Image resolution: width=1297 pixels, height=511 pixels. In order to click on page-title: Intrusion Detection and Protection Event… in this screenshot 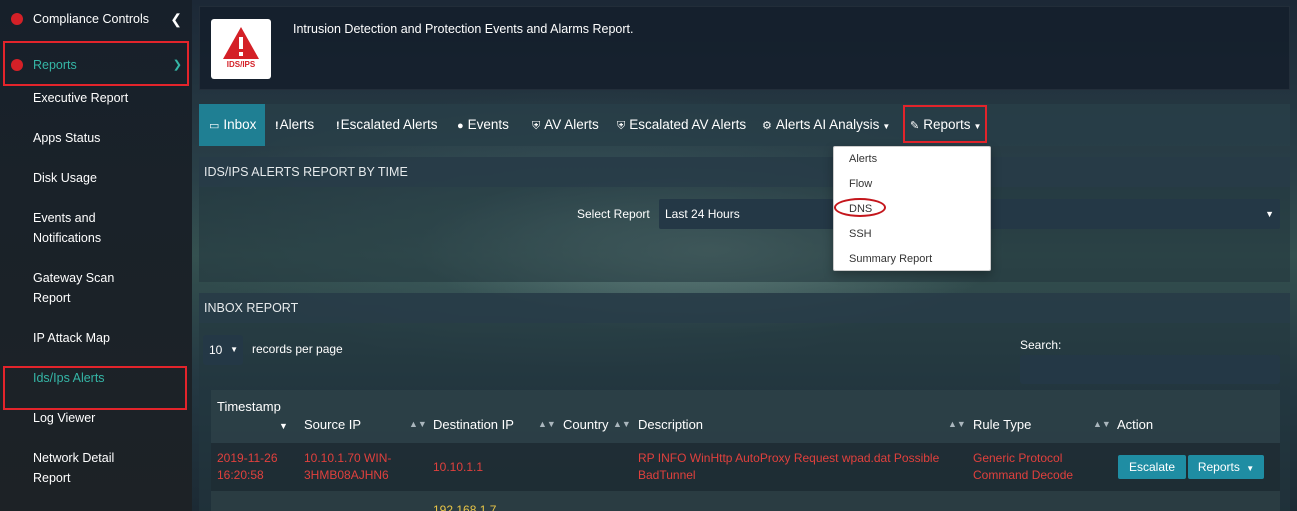, I will do `click(463, 29)`.